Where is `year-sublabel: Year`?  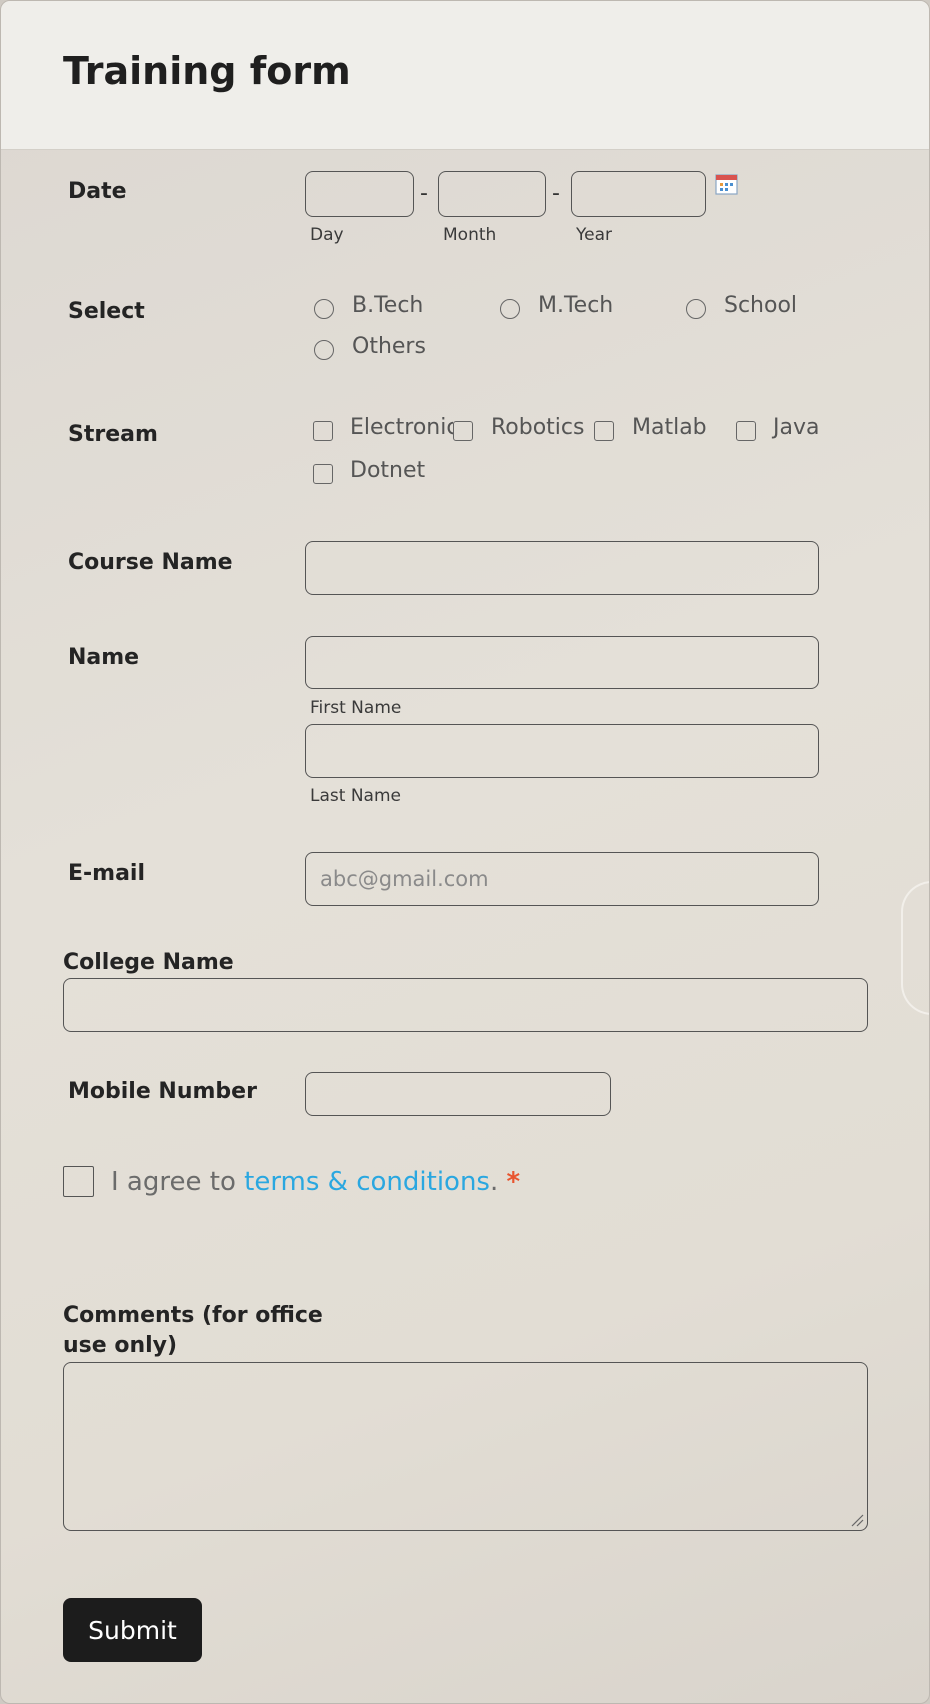 year-sublabel: Year is located at coordinates (594, 235).